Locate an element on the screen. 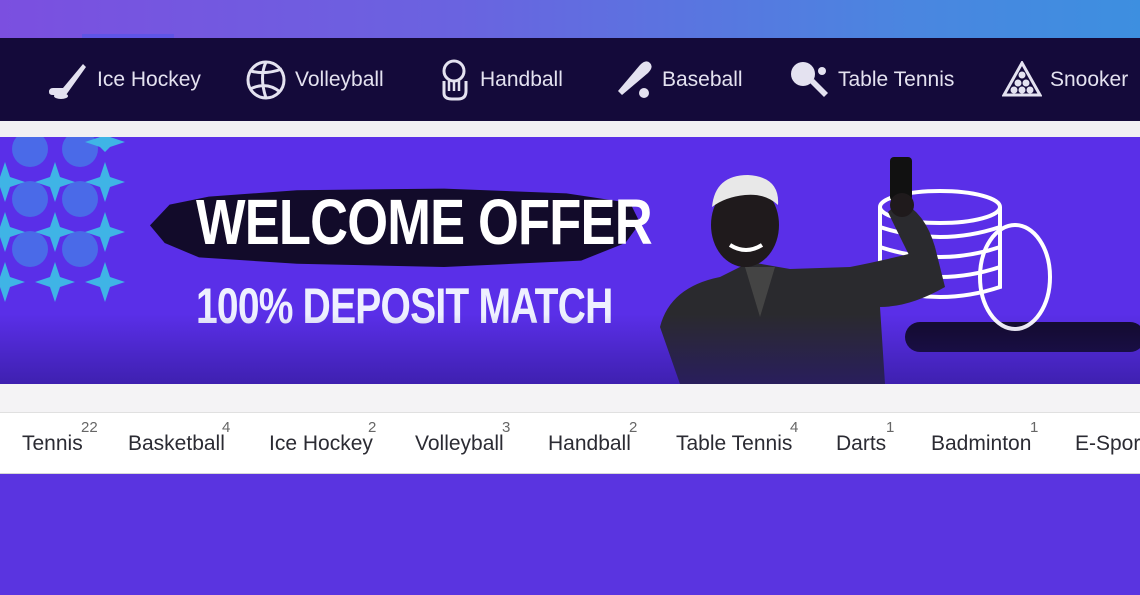 The height and width of the screenshot is (595, 1140). sport-tab-handball: Handball 2 is located at coordinates (592, 444).